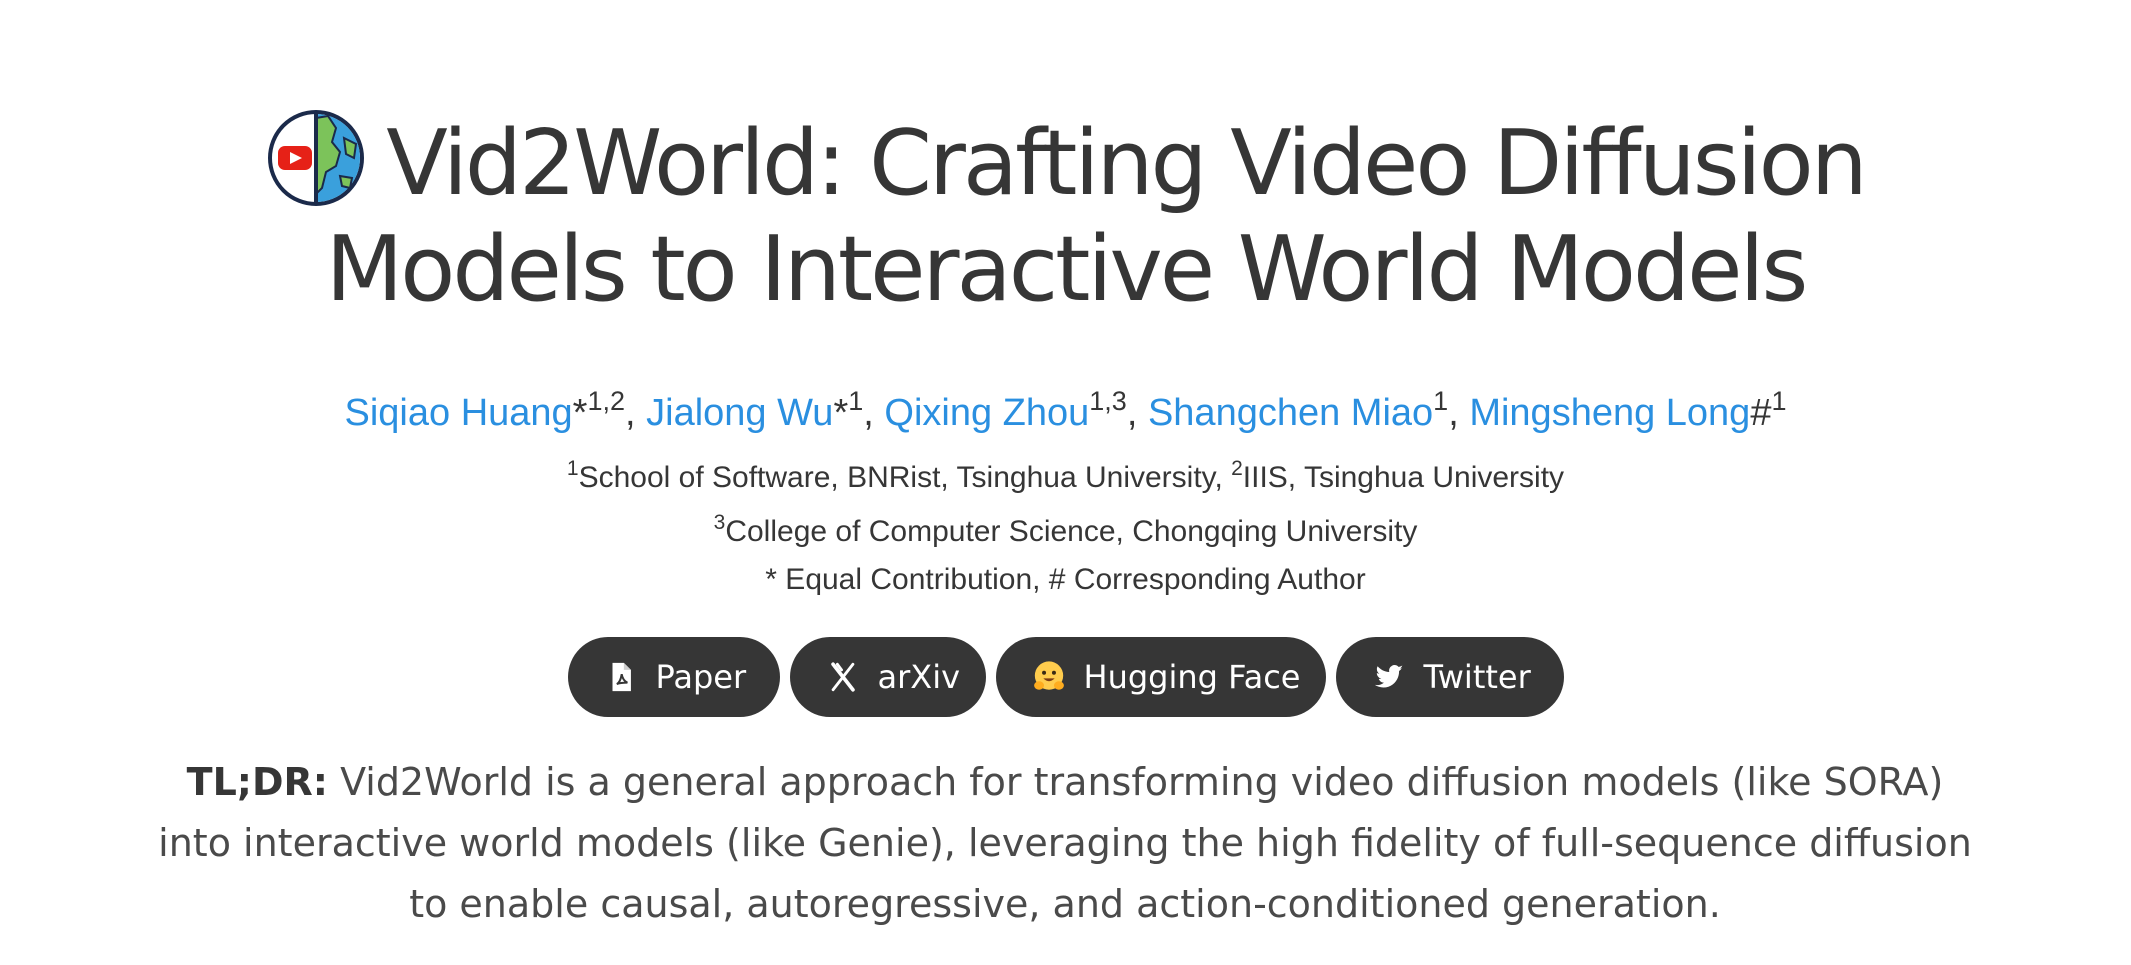 Image resolution: width=2131 pixels, height=965 pixels. I want to click on arxiv-button-label: arXiv, so click(919, 677).